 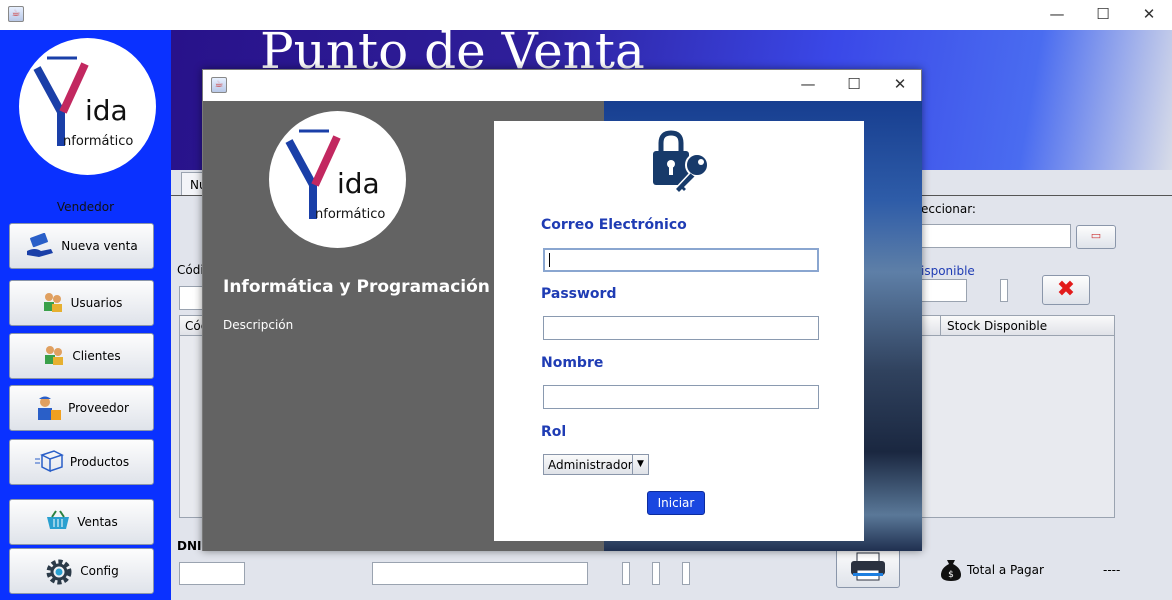 What do you see at coordinates (940, 326) in the screenshot?
I see `table-col-divider` at bounding box center [940, 326].